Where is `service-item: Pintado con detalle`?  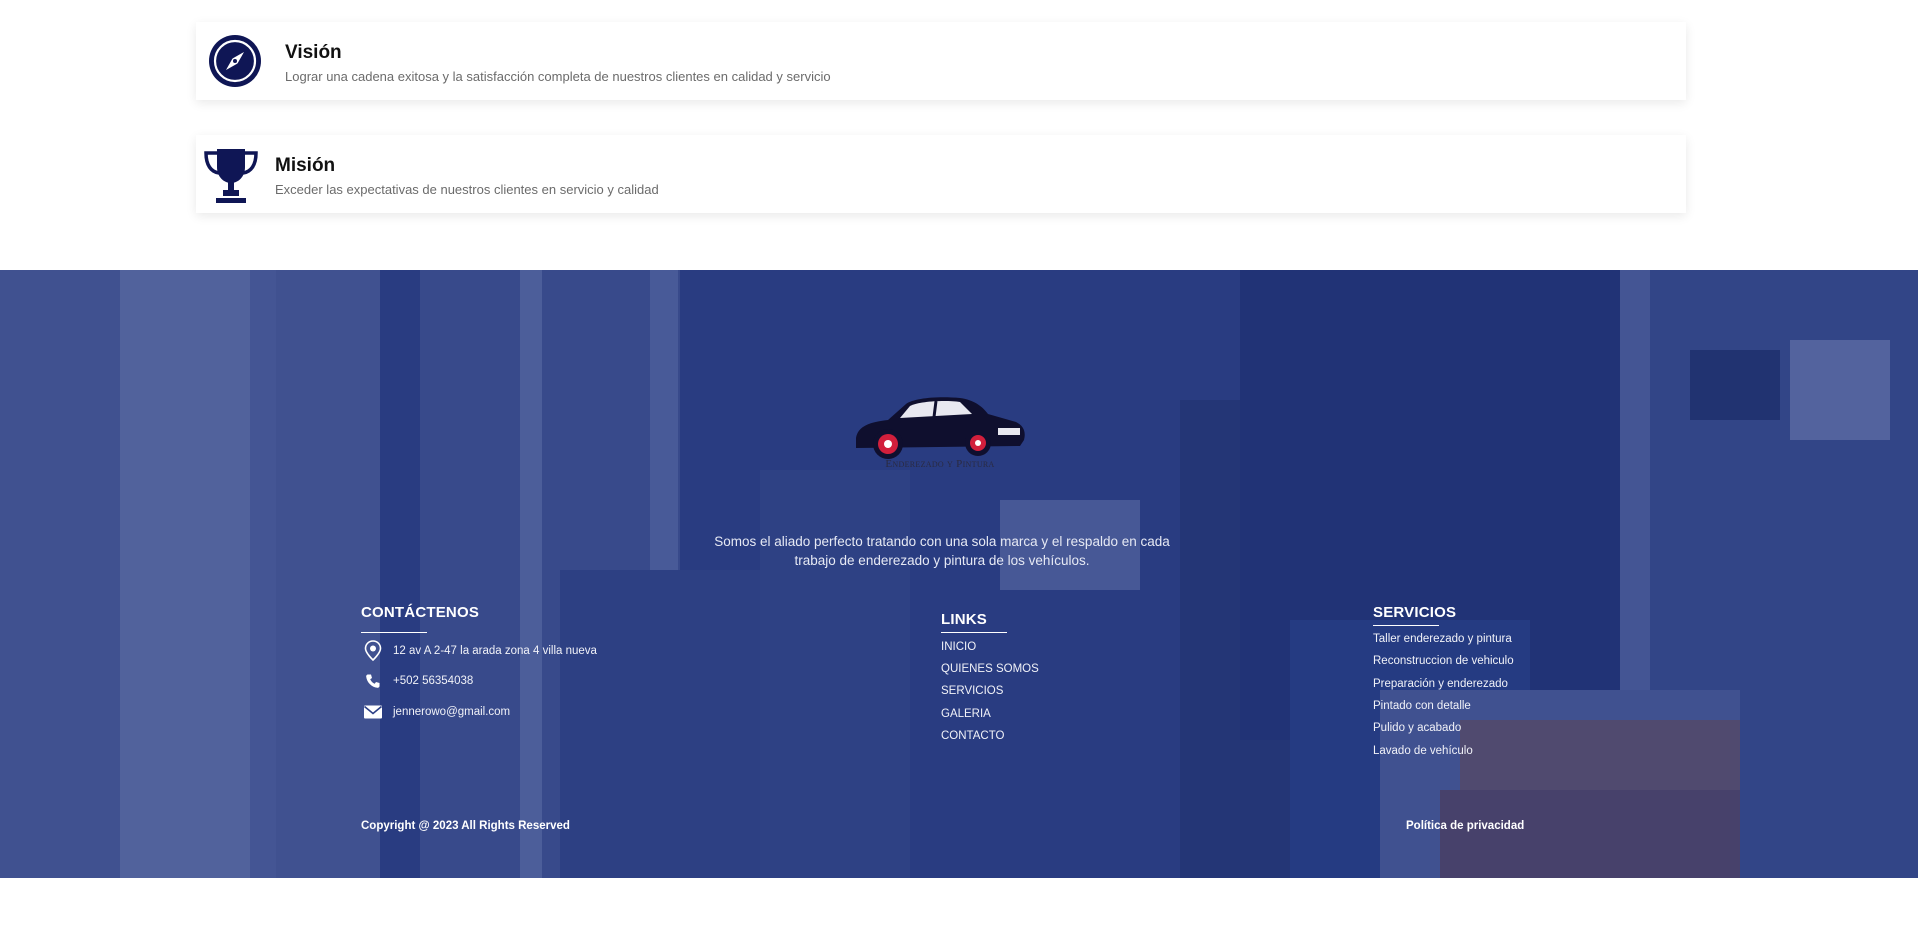 service-item: Pintado con detalle is located at coordinates (1422, 706).